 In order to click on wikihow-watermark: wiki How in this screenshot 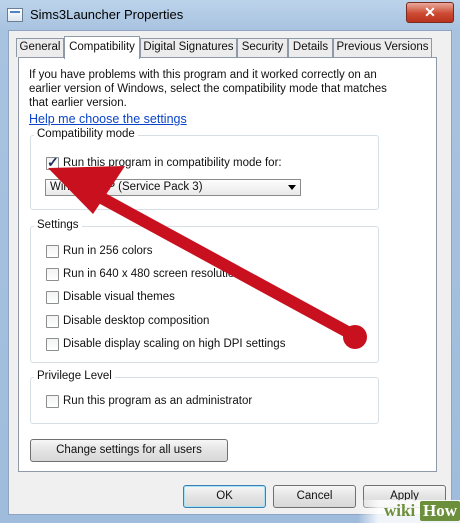, I will do `click(409, 511)`.